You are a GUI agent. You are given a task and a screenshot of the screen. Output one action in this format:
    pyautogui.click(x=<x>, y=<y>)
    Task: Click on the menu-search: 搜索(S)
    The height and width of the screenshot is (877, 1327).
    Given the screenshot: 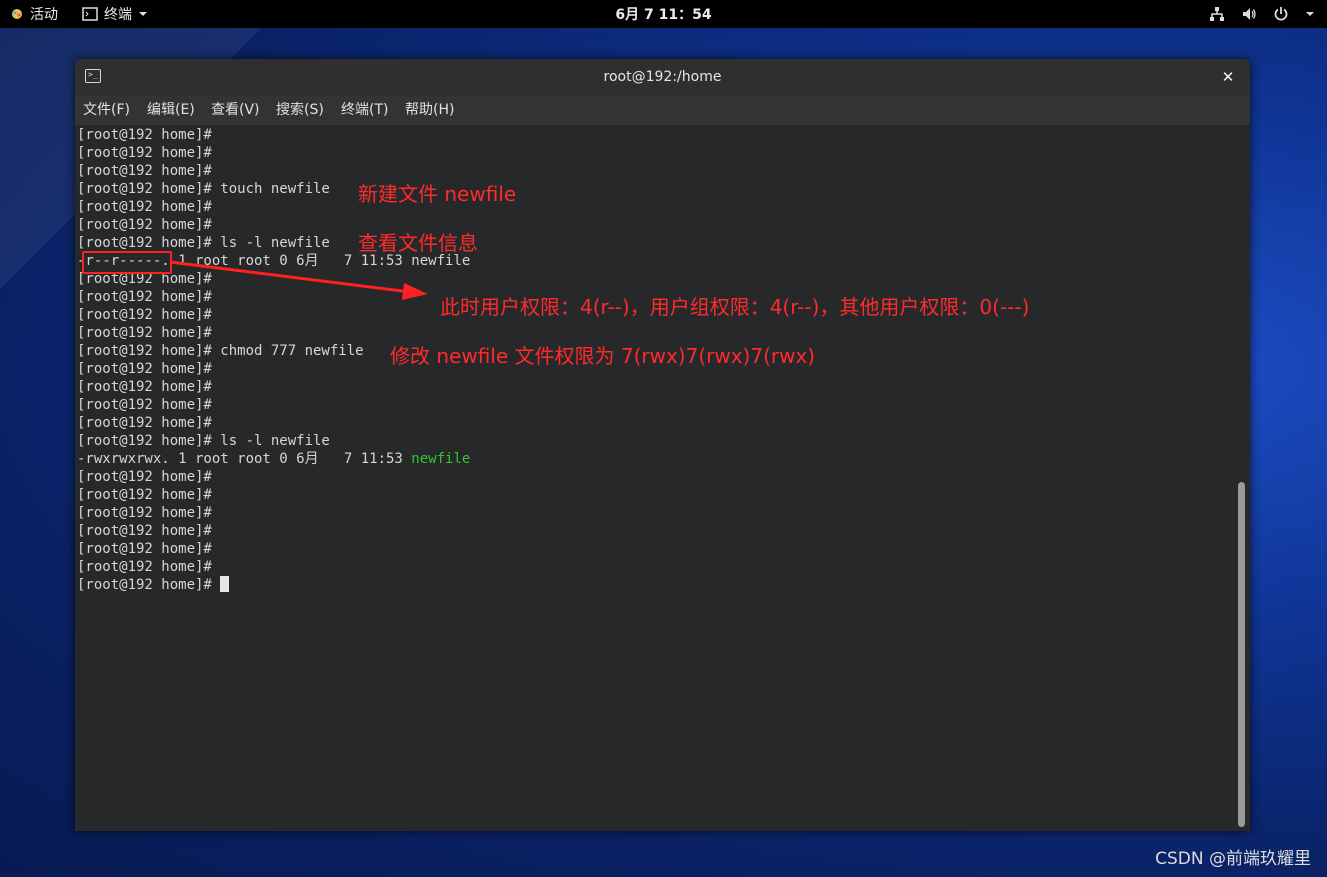 What is the action you would take?
    pyautogui.click(x=300, y=110)
    